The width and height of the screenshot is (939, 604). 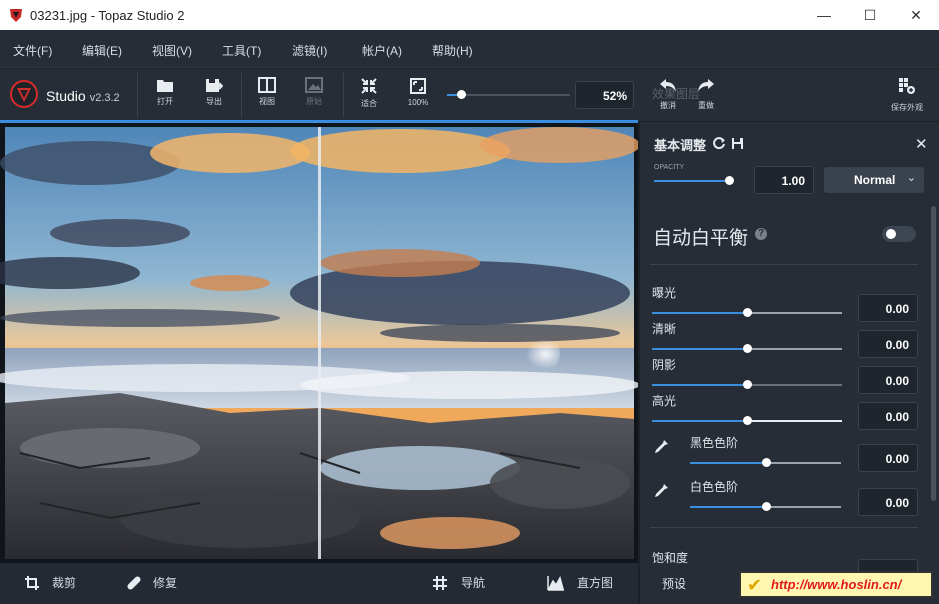 I want to click on panel-divider, so click(x=789, y=121).